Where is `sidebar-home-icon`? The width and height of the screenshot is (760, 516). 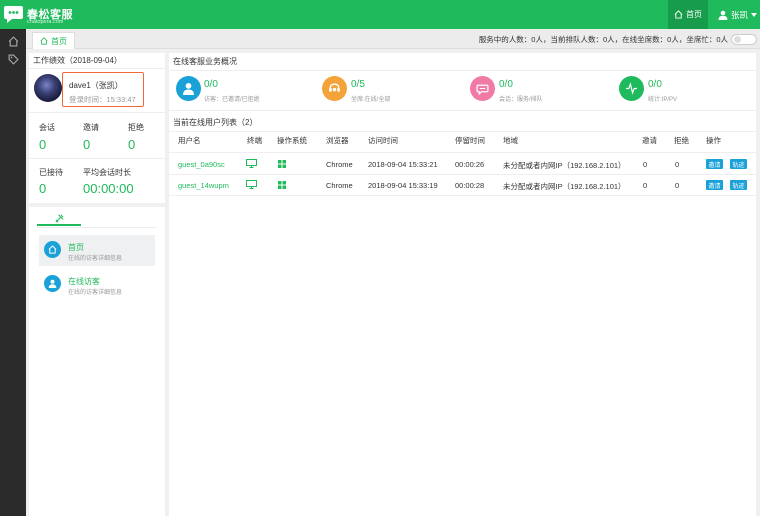
sidebar-home-icon is located at coordinates (13, 41).